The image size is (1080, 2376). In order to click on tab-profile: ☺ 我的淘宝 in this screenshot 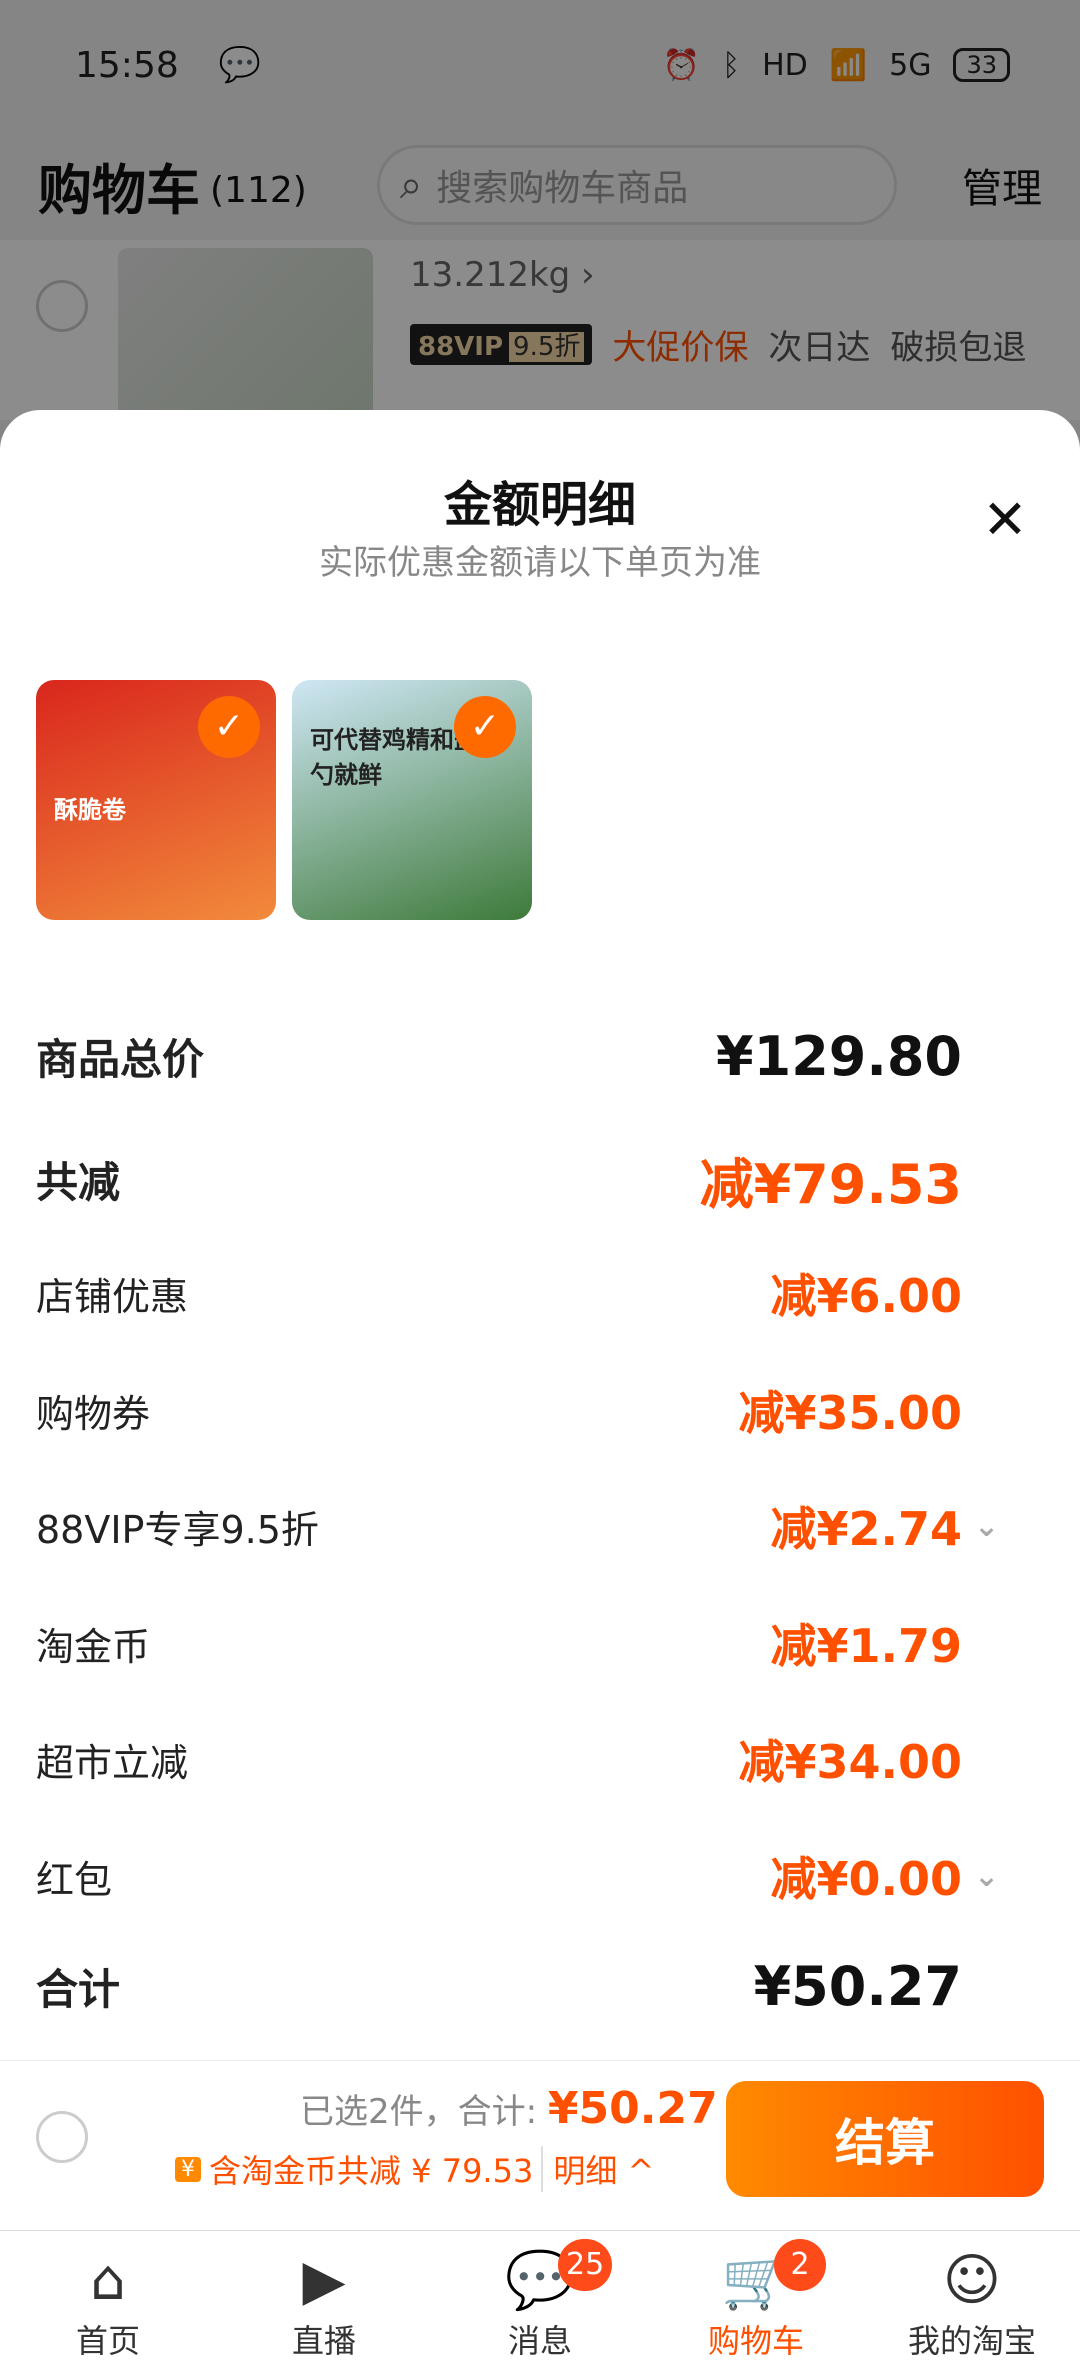, I will do `click(972, 2303)`.